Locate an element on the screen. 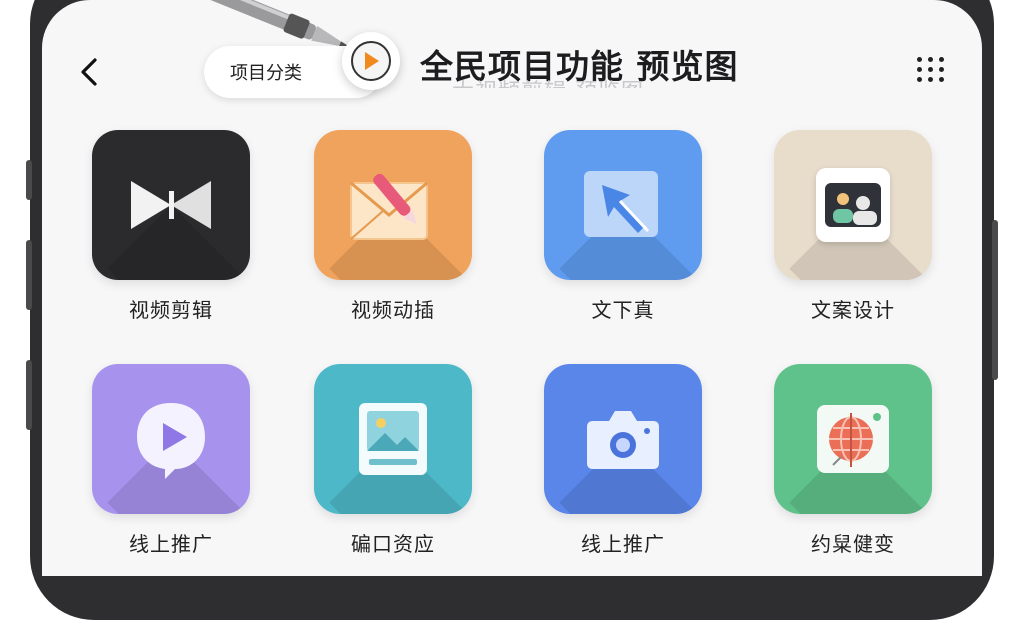 The width and height of the screenshot is (1024, 620). app-tile-resources: 碥口资应 is located at coordinates (393, 460).